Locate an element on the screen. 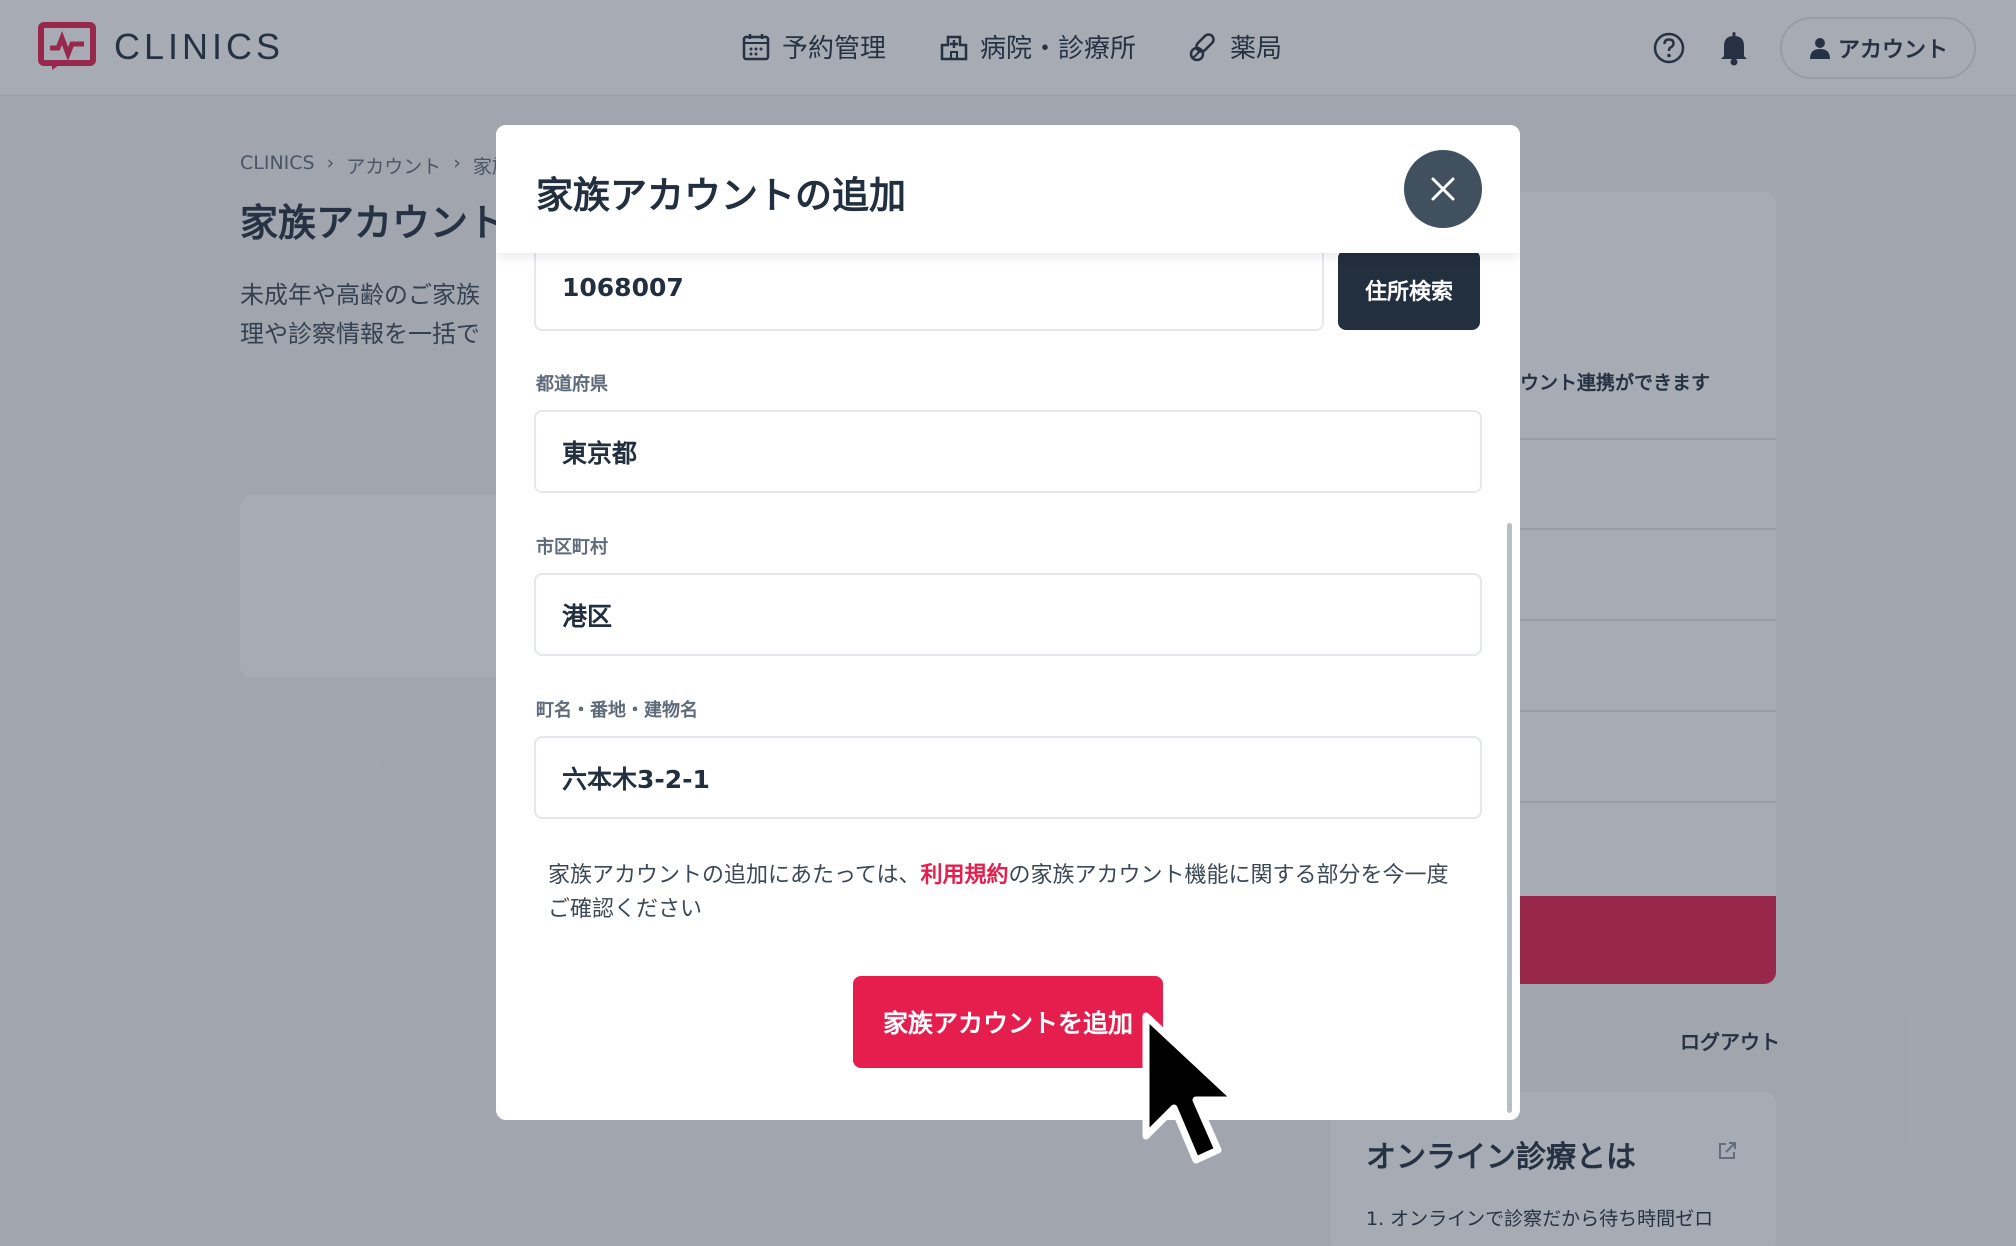 The height and width of the screenshot is (1246, 2016). postal-code-input: 1068007 is located at coordinates (929, 288).